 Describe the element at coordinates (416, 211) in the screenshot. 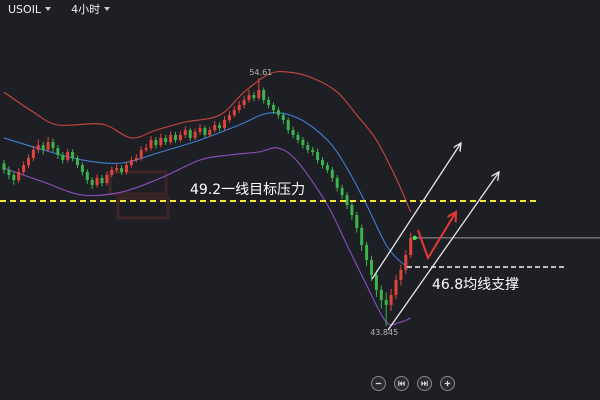

I see `channel-upper-arrow` at that location.